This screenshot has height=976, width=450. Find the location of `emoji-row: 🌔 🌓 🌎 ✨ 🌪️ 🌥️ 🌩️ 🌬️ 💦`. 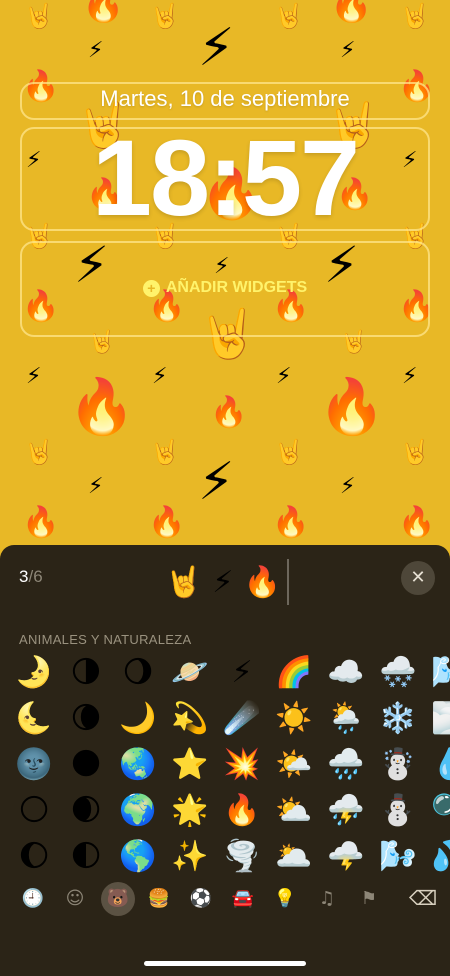

emoji-row: 🌔 🌓 🌎 ✨ 🌪️ 🌥️ 🌩️ 🌬️ 💦 is located at coordinates (232, 860).